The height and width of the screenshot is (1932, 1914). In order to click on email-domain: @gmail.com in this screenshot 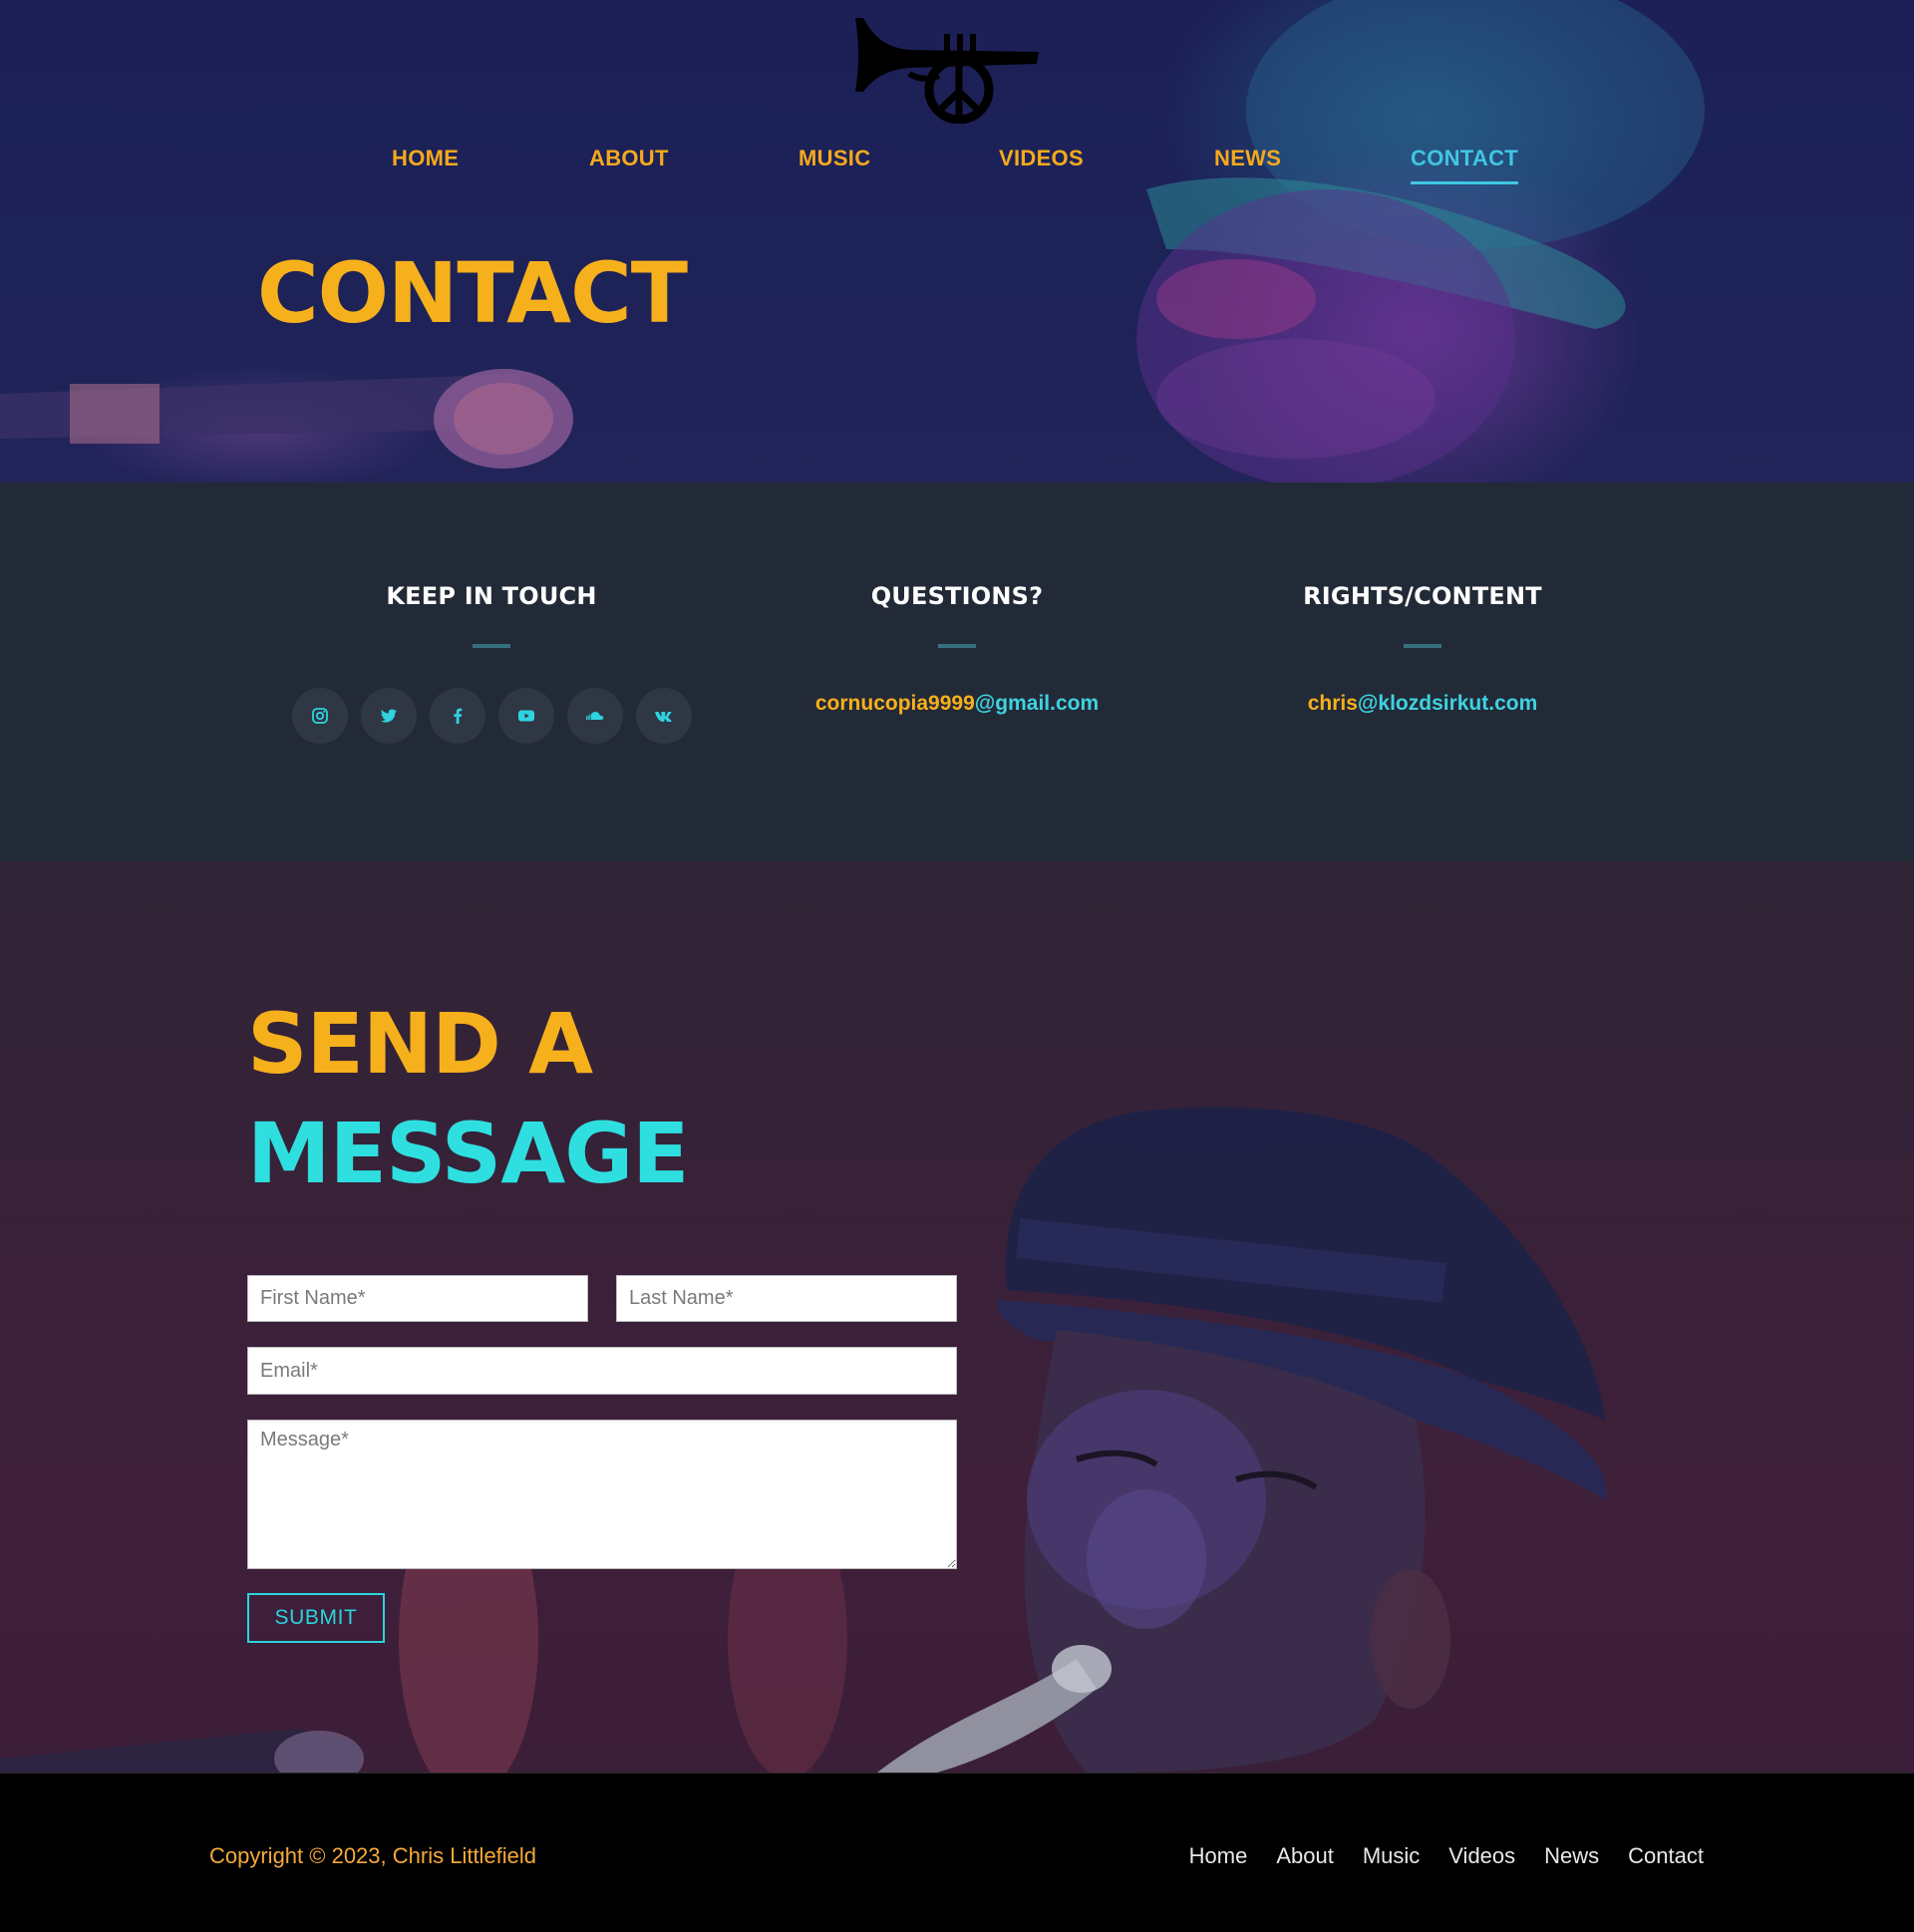, I will do `click(1037, 703)`.